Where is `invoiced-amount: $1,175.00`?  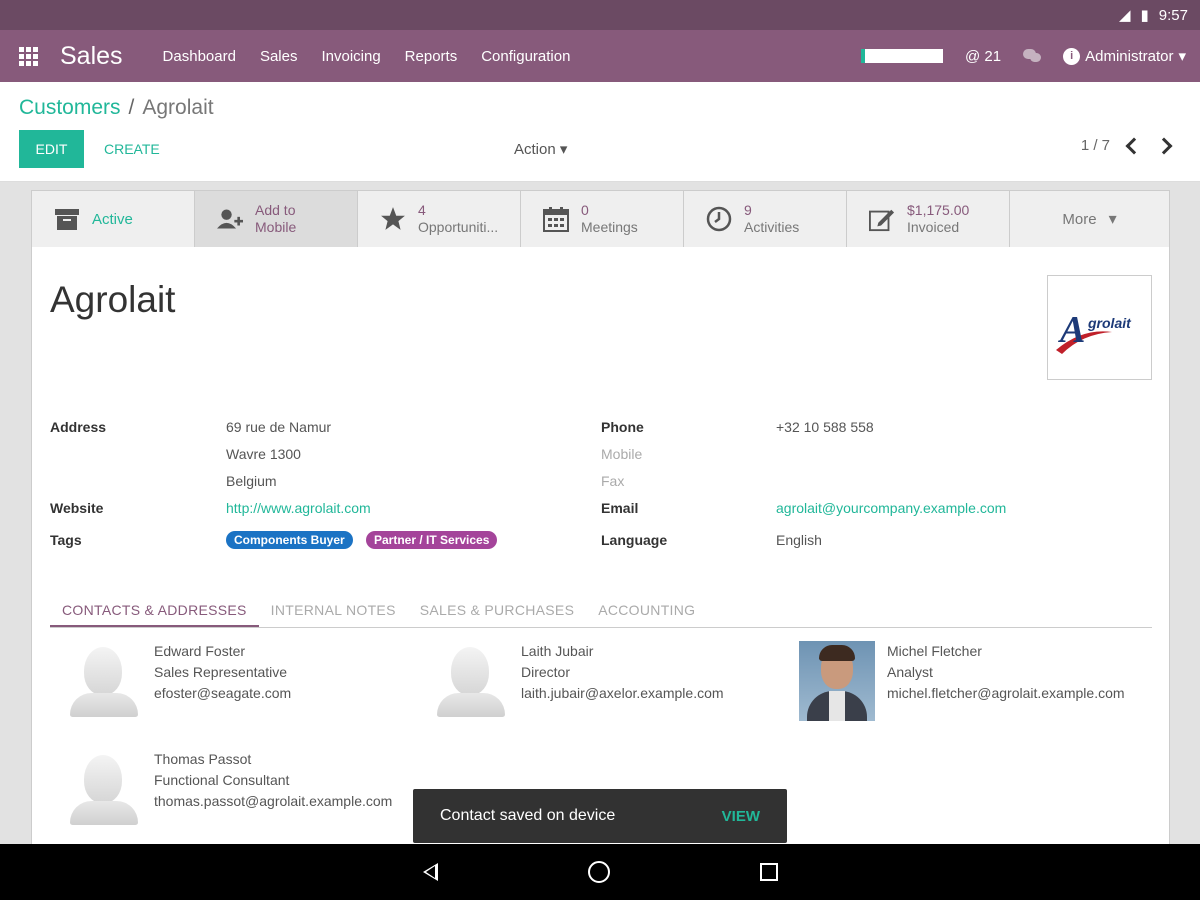
invoiced-amount: $1,175.00 is located at coordinates (938, 210).